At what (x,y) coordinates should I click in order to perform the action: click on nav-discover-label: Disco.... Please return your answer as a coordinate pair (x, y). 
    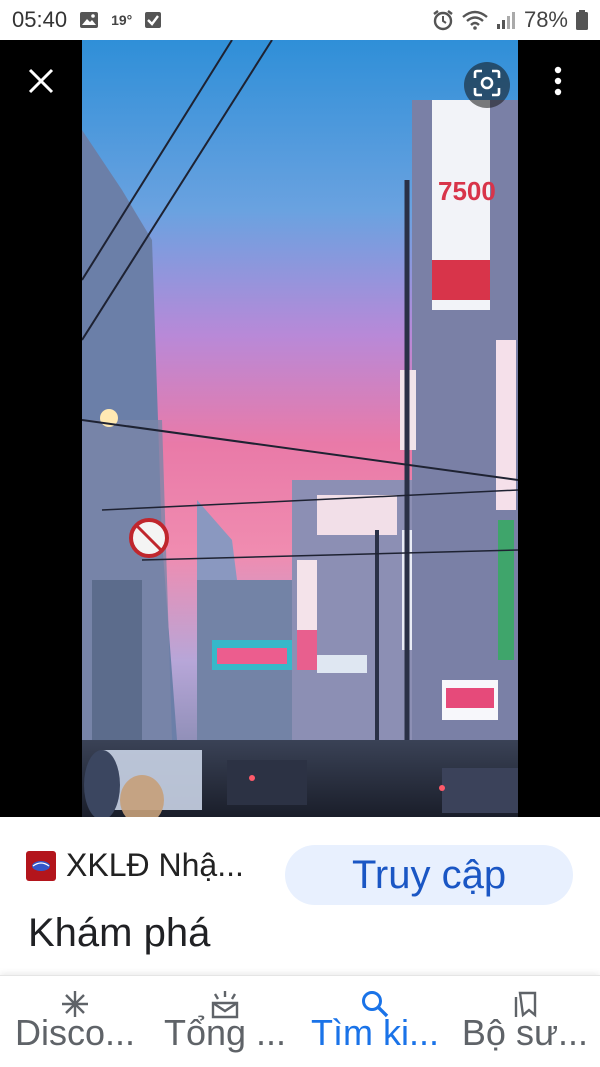
    Looking at the image, I should click on (75, 1032).